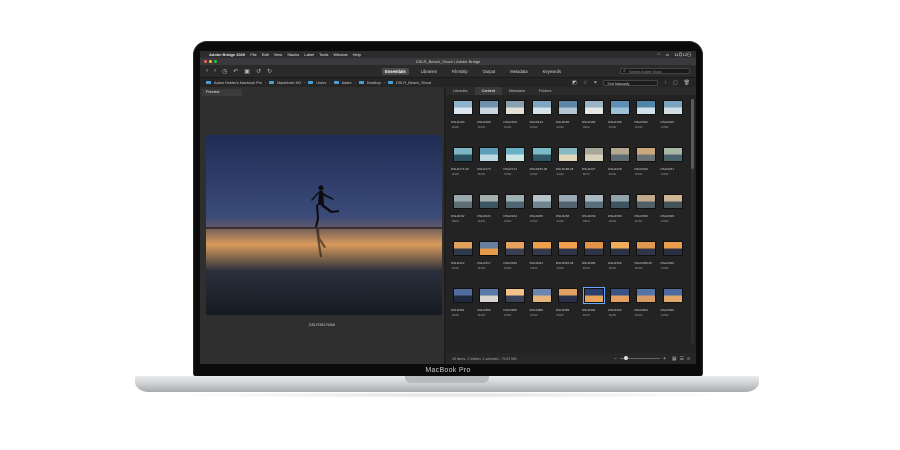 The image size is (900, 450). What do you see at coordinates (210, 61) in the screenshot?
I see `minimize-window-button` at bounding box center [210, 61].